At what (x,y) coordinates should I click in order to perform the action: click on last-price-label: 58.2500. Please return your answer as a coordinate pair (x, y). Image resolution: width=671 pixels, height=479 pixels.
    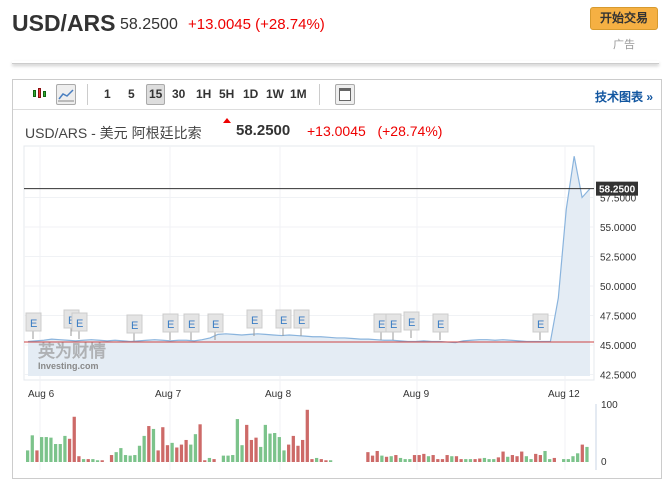
    Looking at the image, I should click on (617, 190).